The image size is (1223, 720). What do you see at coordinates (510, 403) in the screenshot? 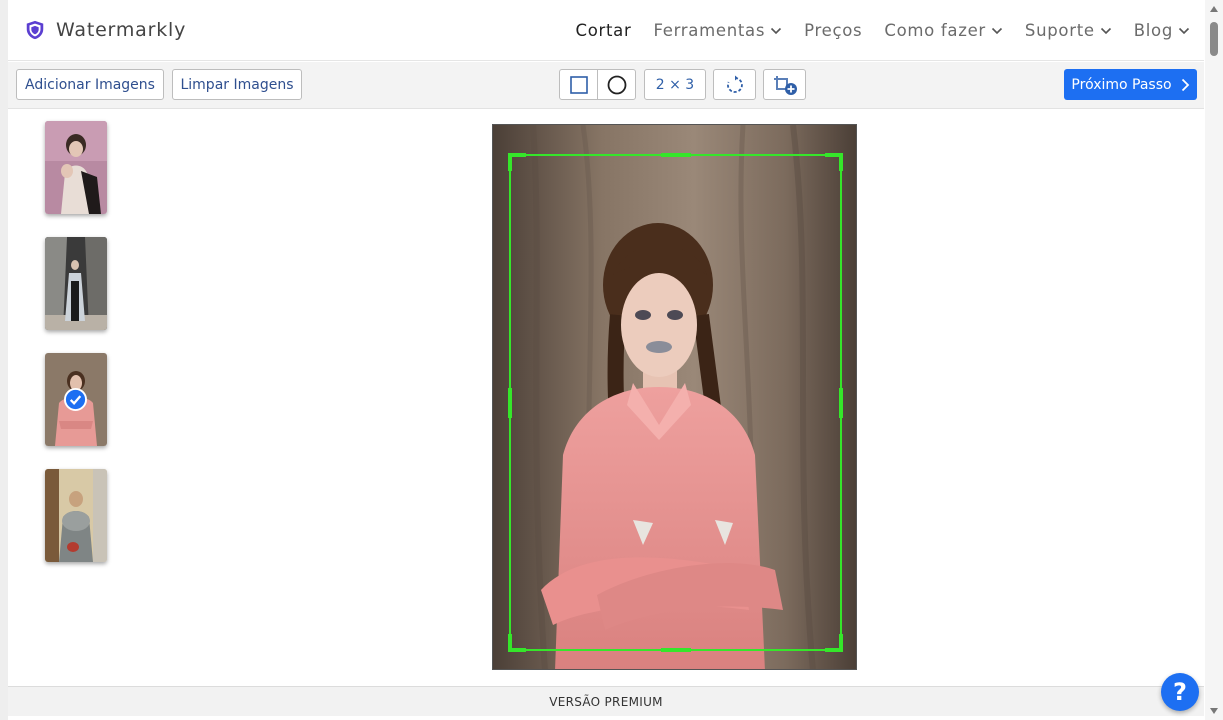
I see `crop-handle-left` at bounding box center [510, 403].